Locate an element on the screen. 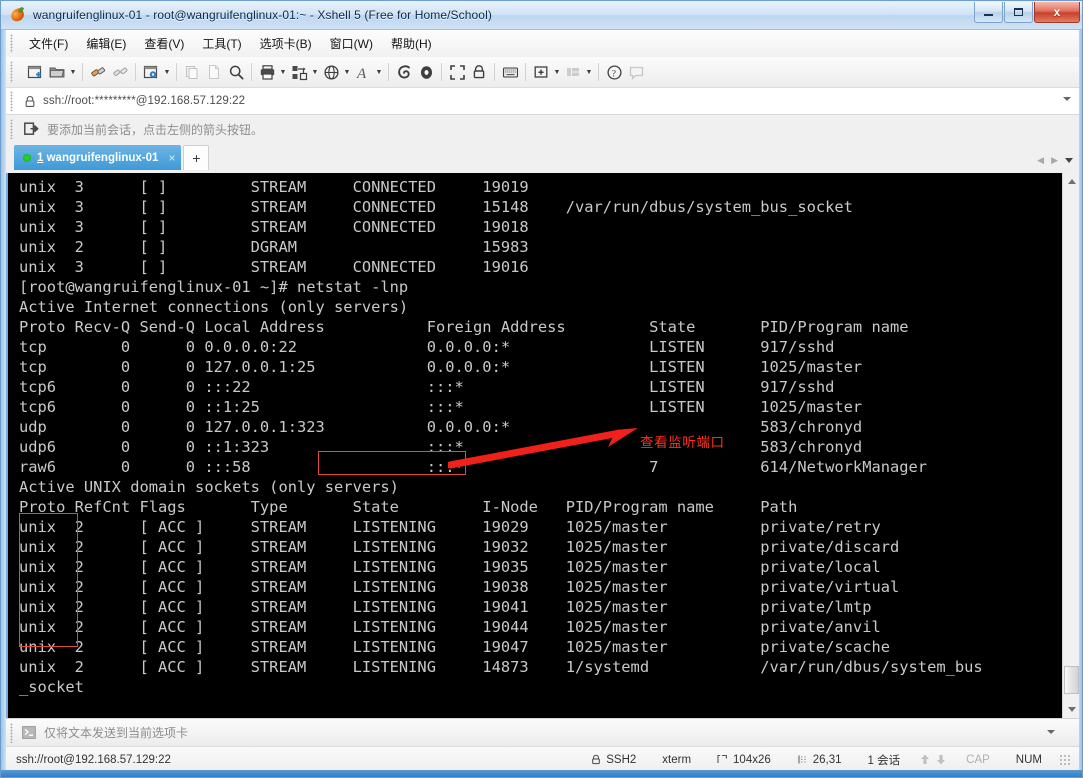 Image resolution: width=1083 pixels, height=778 pixels. print-dropdown: ▼ is located at coordinates (283, 72).